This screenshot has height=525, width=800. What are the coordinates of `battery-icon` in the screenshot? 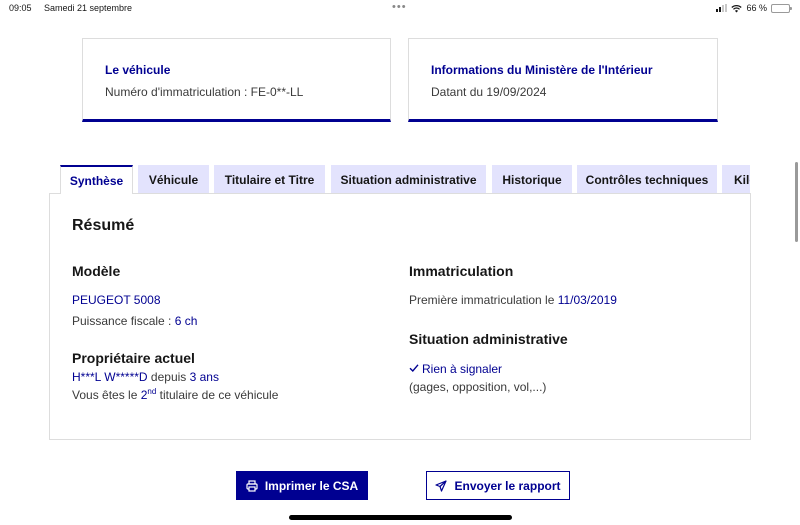 It's located at (781, 8).